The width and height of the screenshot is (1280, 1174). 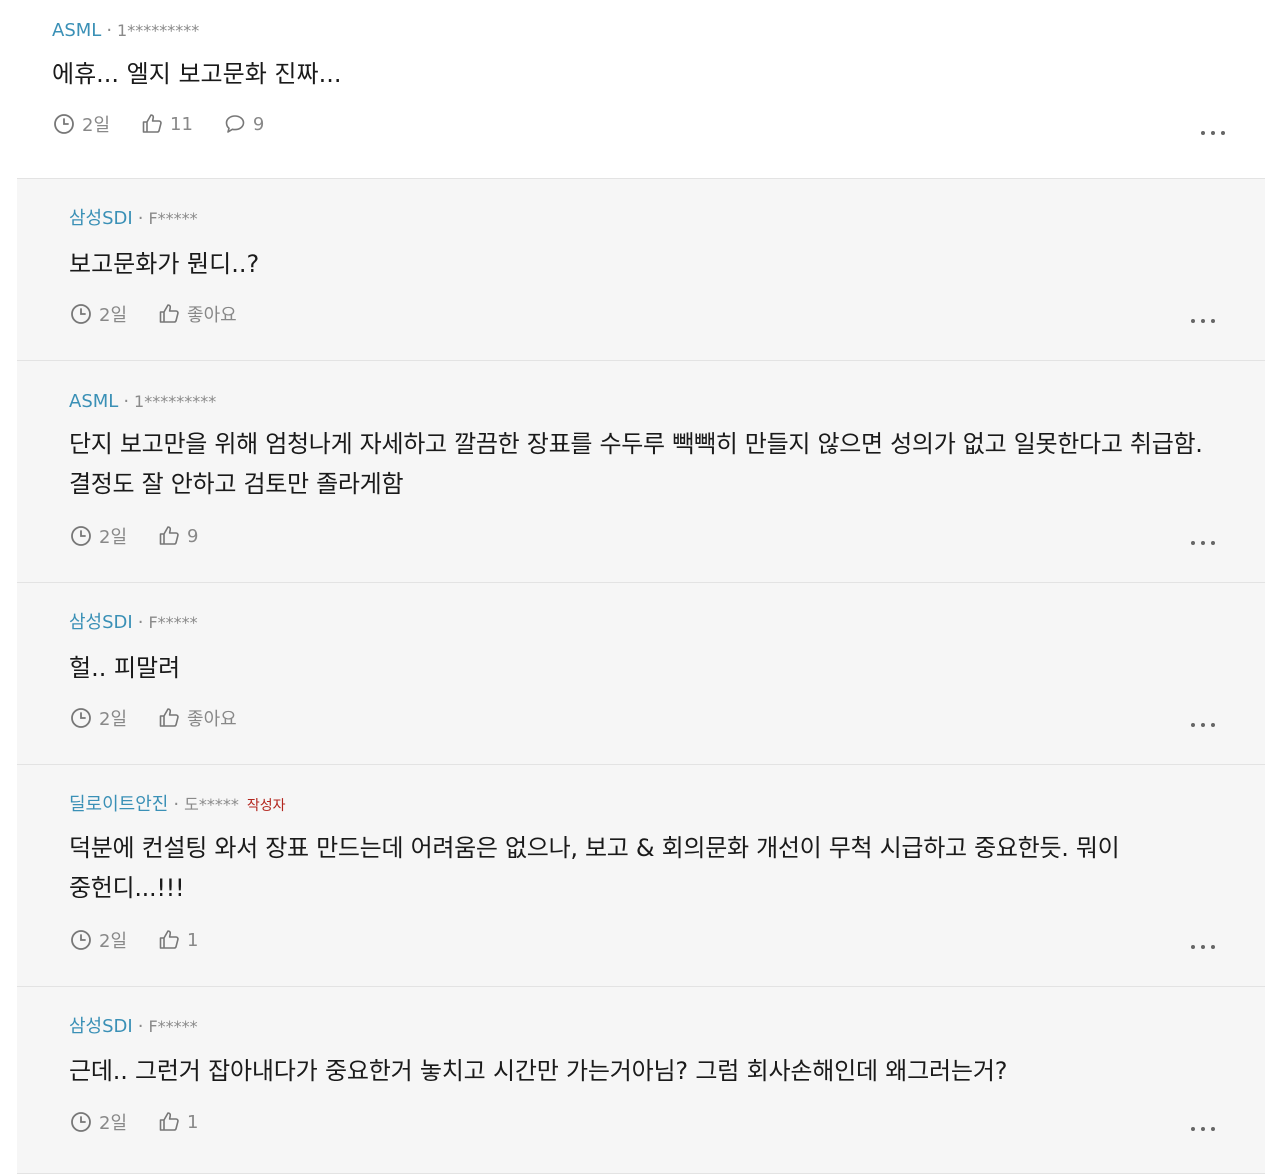 I want to click on comment-text: 보고문화가 뭔디..?, so click(x=164, y=264).